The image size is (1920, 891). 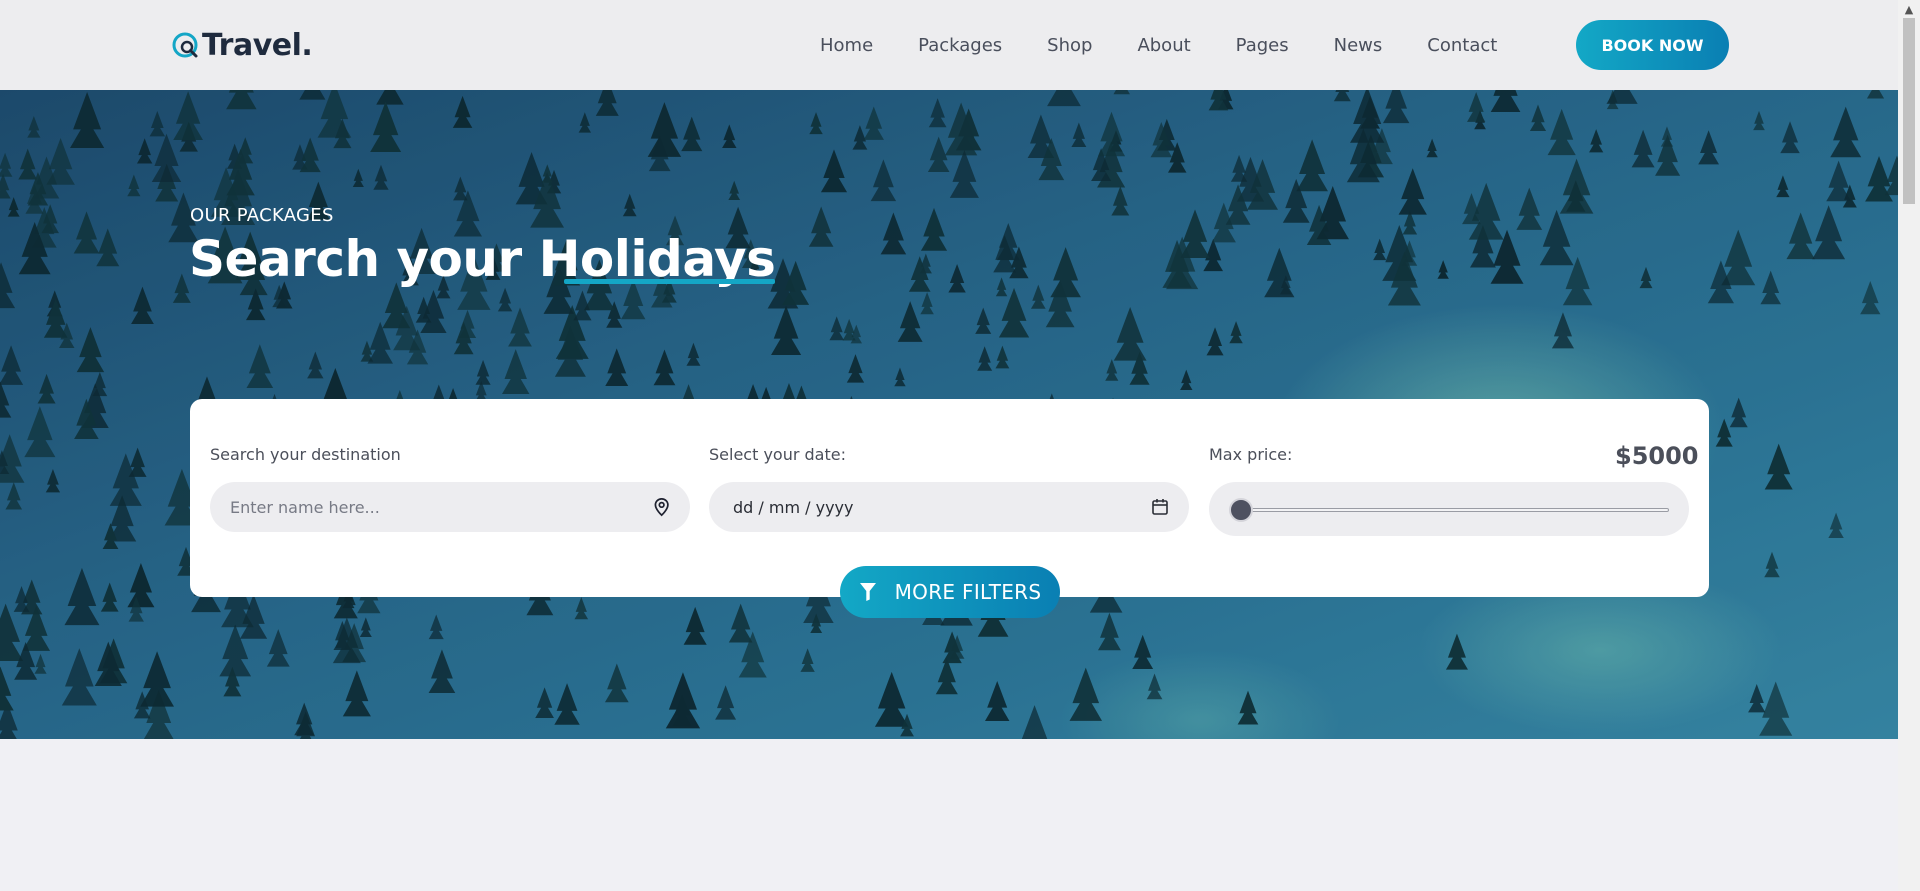 What do you see at coordinates (1657, 456) in the screenshot?
I see `price-value: $5000` at bounding box center [1657, 456].